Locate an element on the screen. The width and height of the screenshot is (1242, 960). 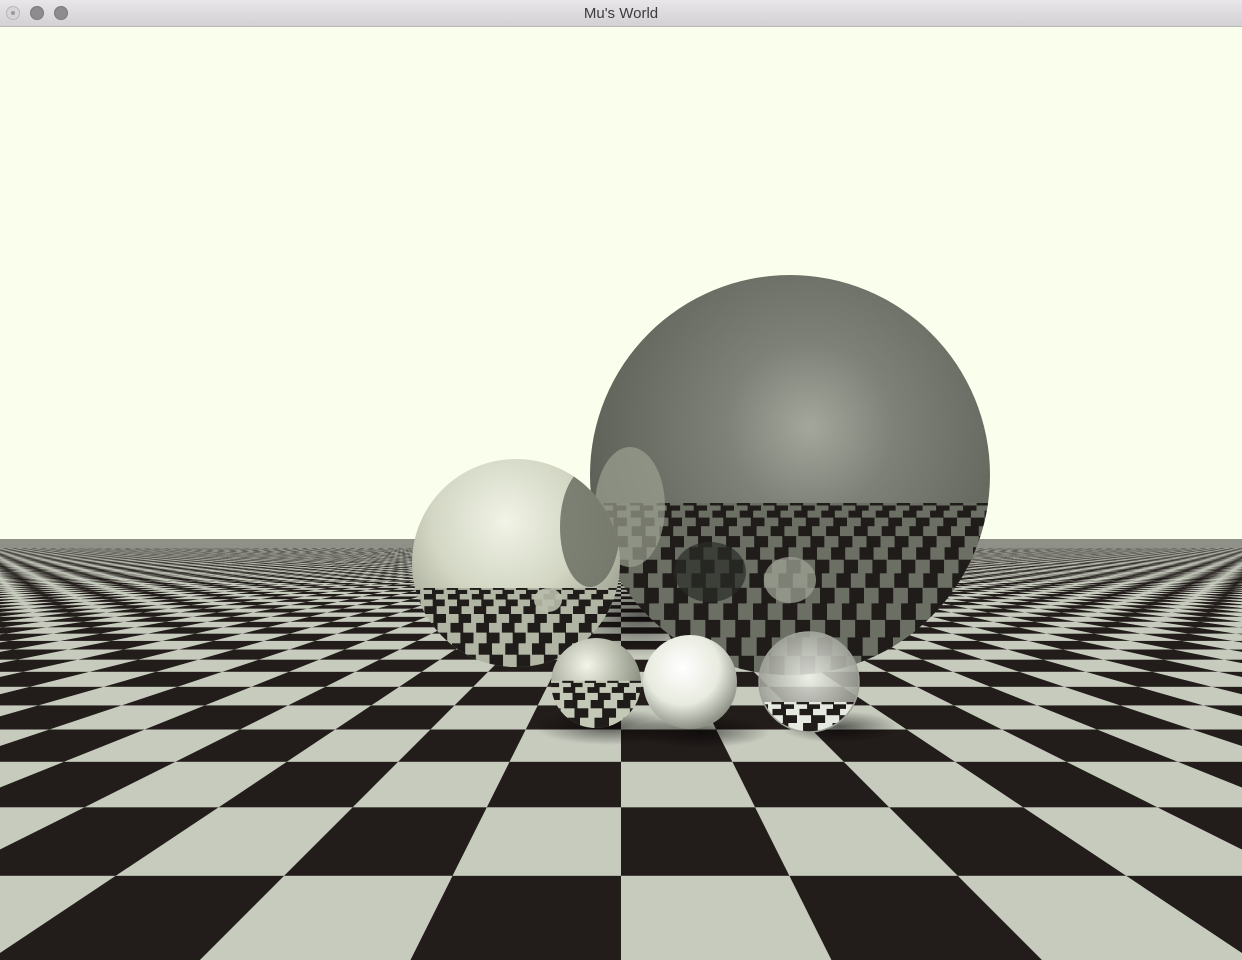
window-title: Mu's World is located at coordinates (621, 13).